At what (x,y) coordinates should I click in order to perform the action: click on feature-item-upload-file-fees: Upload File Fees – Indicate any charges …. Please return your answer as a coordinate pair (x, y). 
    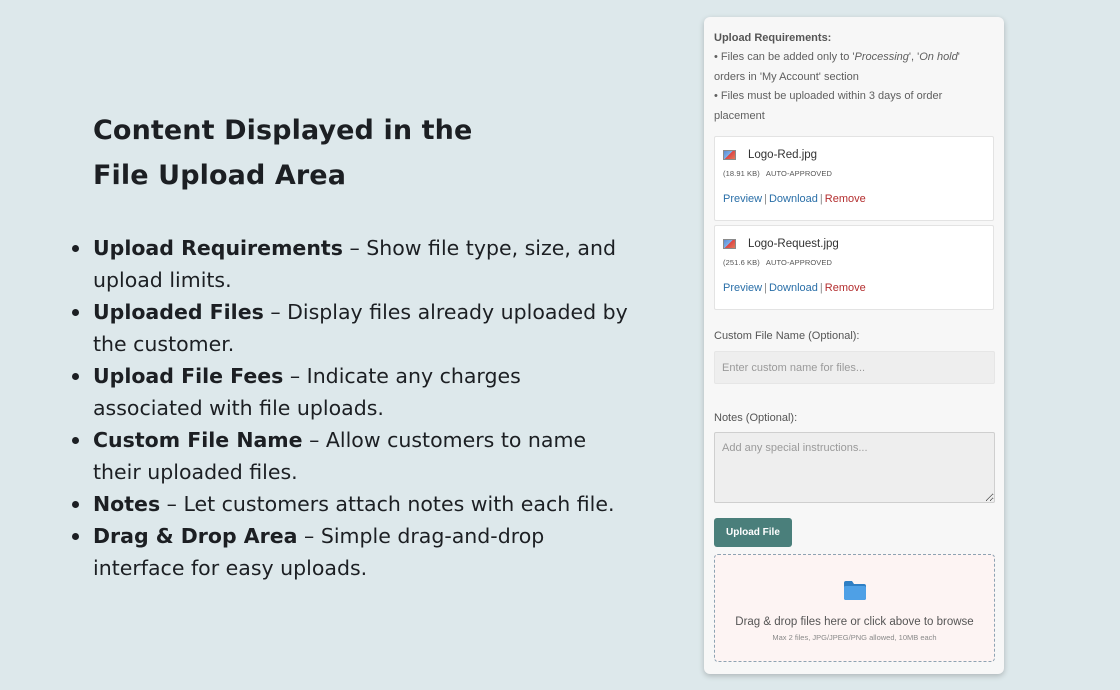
    Looking at the image, I should click on (350, 392).